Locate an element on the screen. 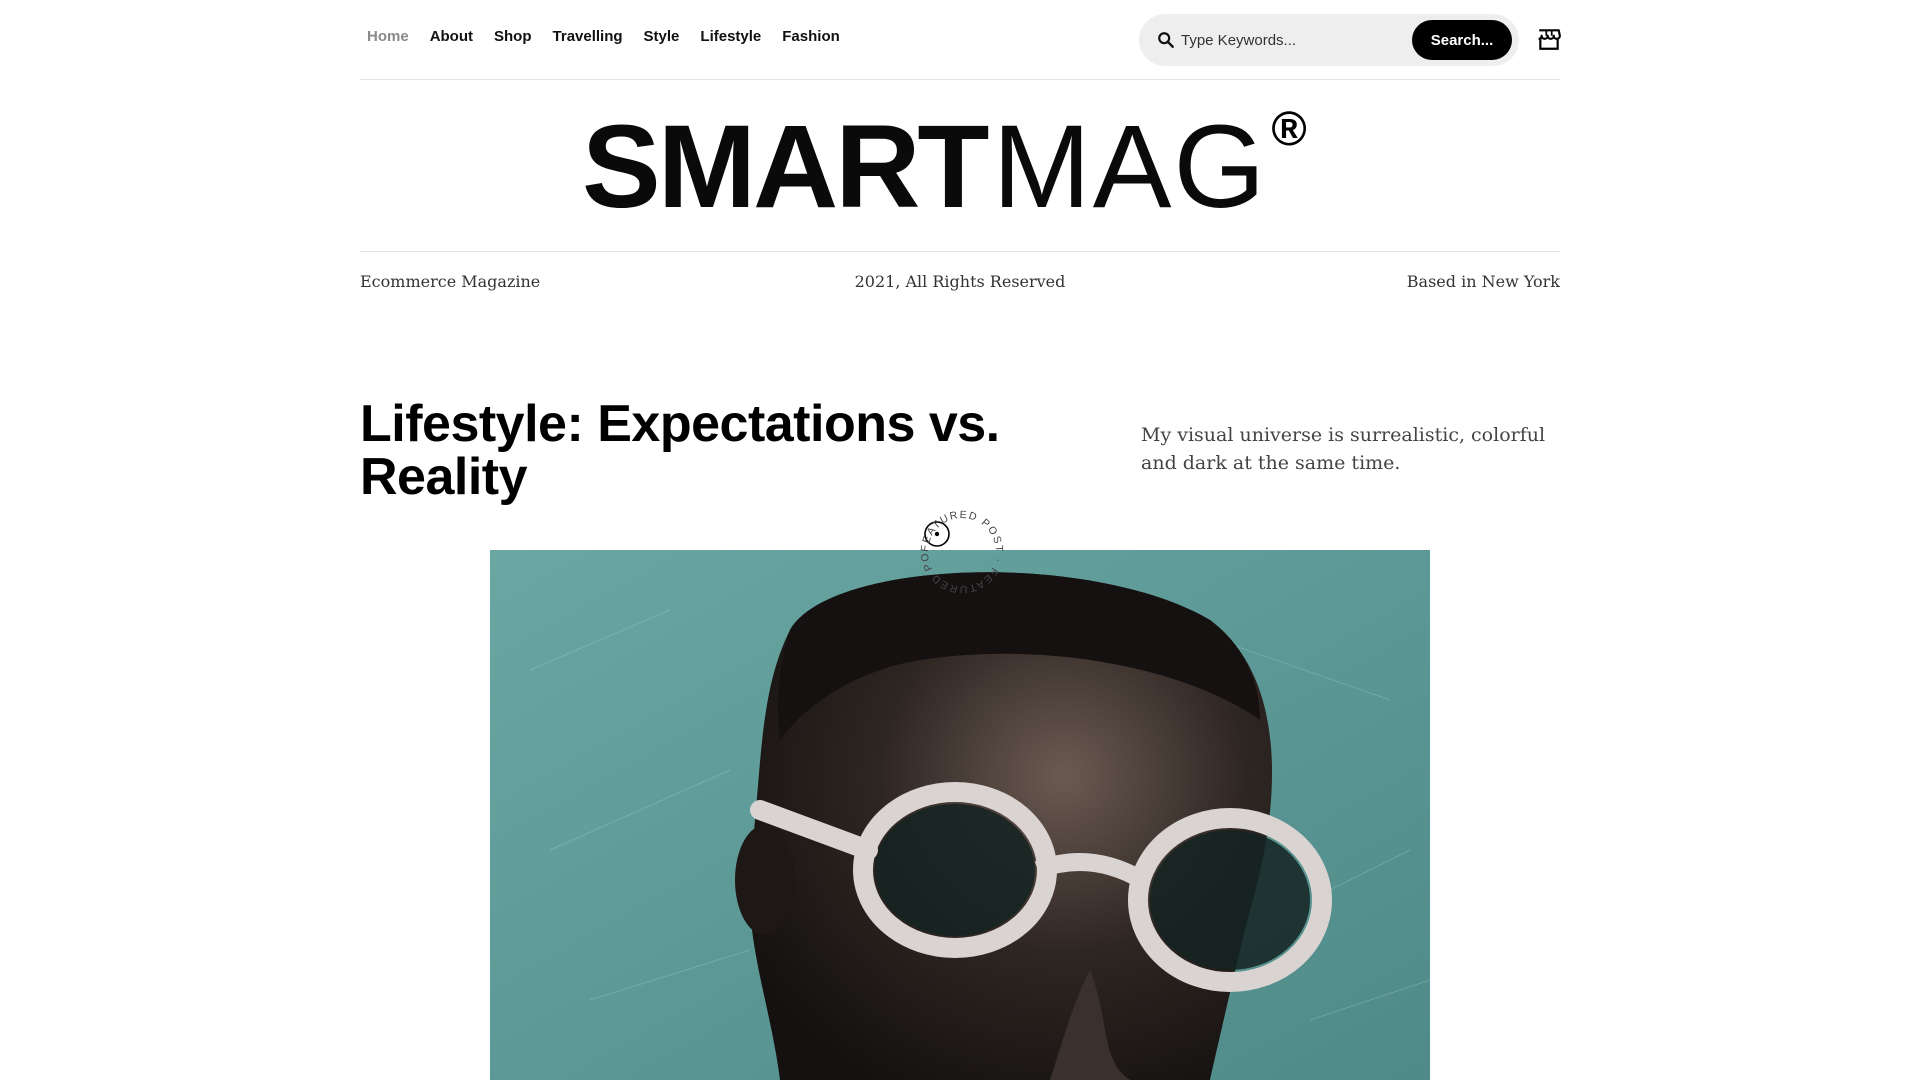 This screenshot has height=1080, width=1920. badge-text: FEATURED POST · FEATURED POST · is located at coordinates (957, 547).